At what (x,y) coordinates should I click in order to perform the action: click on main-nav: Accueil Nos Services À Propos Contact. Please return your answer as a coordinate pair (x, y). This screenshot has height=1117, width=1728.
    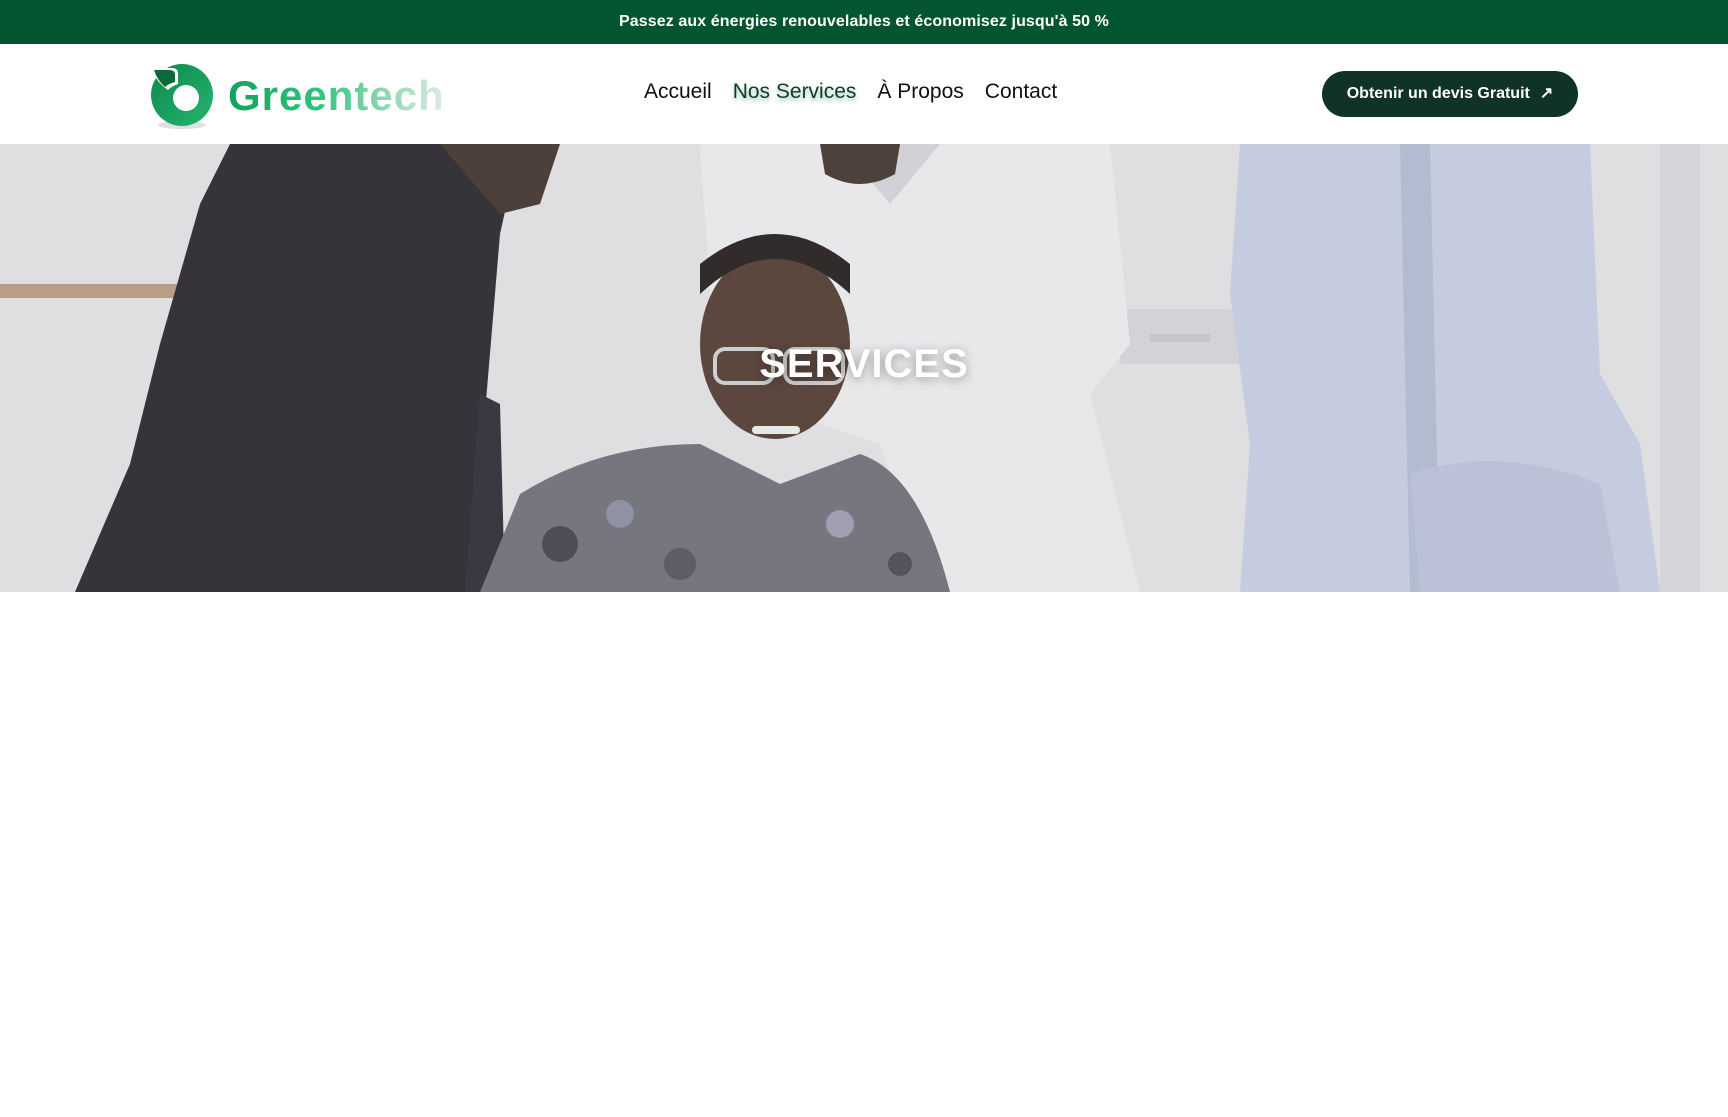
    Looking at the image, I should click on (861, 92).